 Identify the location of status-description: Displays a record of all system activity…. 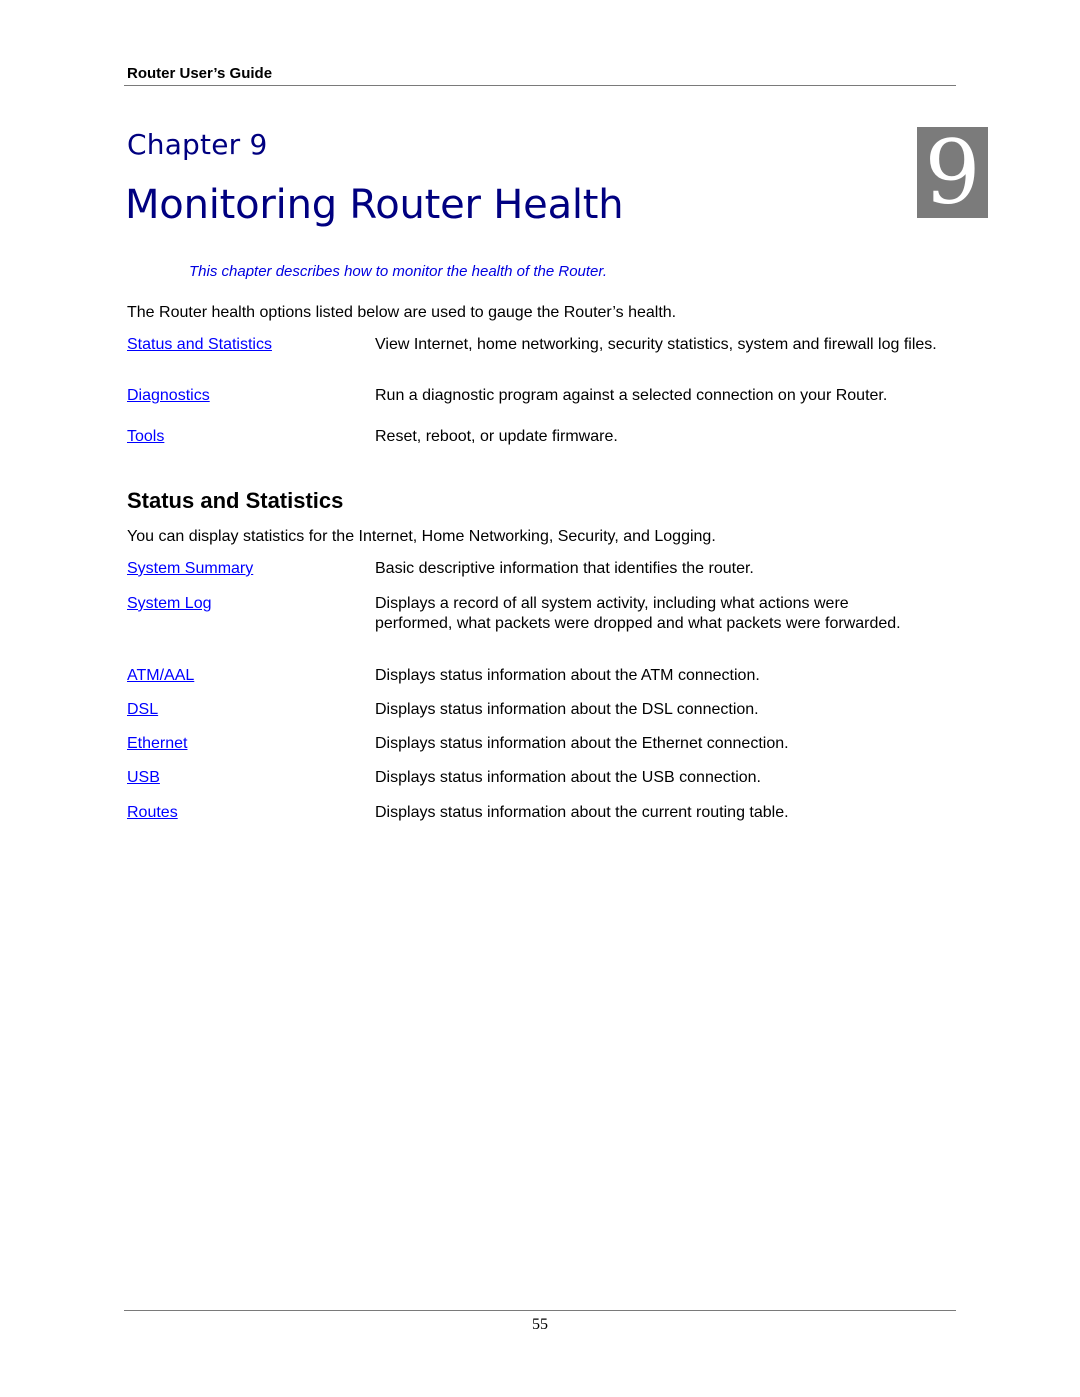
(638, 613).